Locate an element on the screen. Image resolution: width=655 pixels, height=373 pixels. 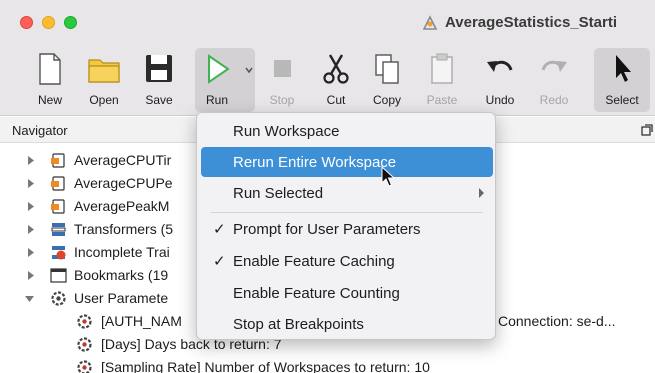
menu-item-label: Stop at Breakpoints is located at coordinates (298, 324).